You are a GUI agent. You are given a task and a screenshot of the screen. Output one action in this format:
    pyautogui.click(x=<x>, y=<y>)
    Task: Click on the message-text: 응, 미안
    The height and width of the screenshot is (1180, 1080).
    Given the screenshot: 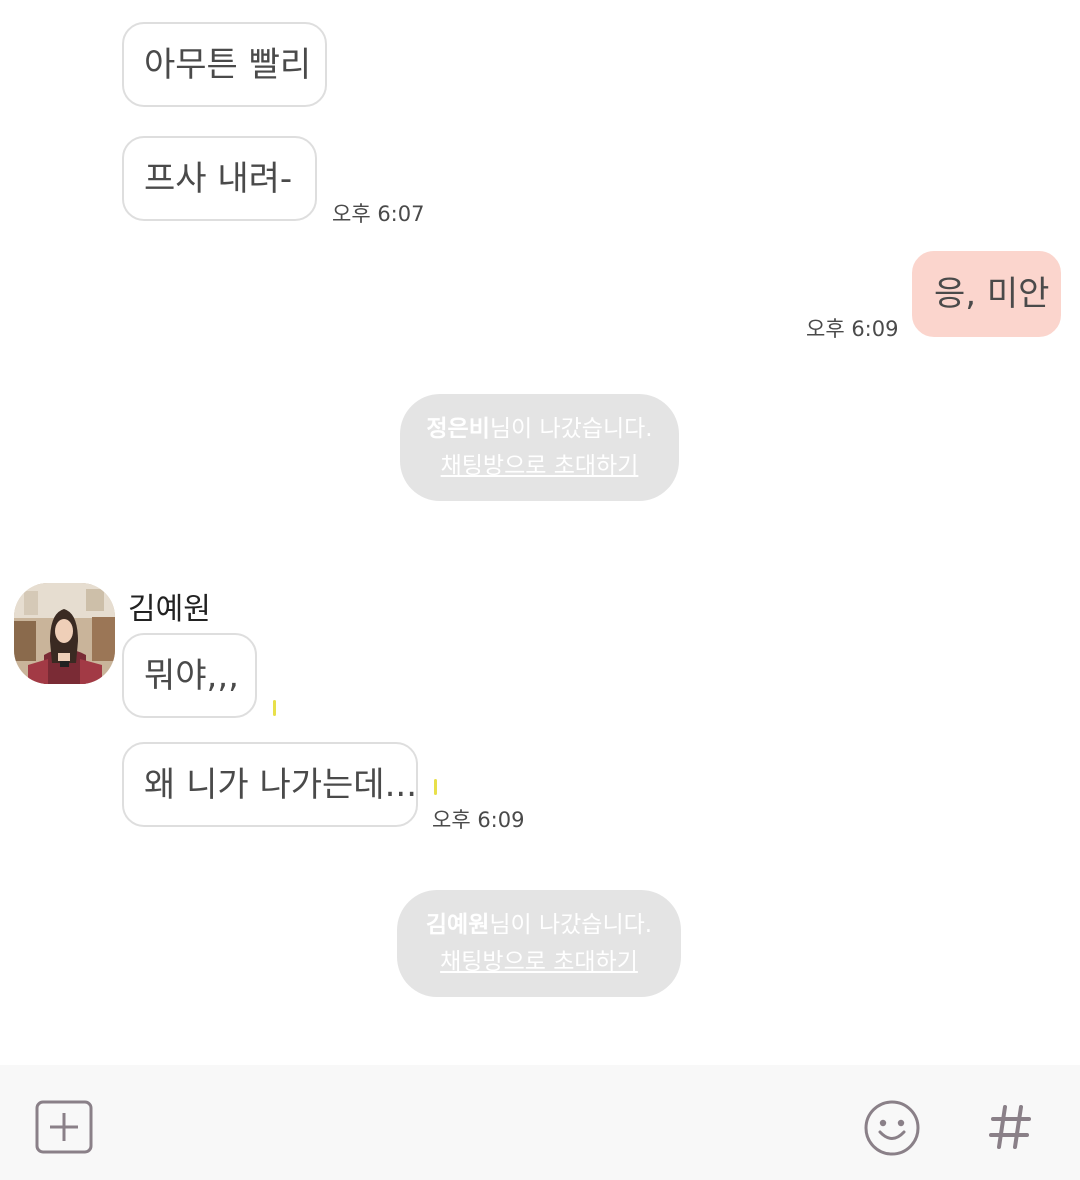 What is the action you would take?
    pyautogui.click(x=992, y=294)
    